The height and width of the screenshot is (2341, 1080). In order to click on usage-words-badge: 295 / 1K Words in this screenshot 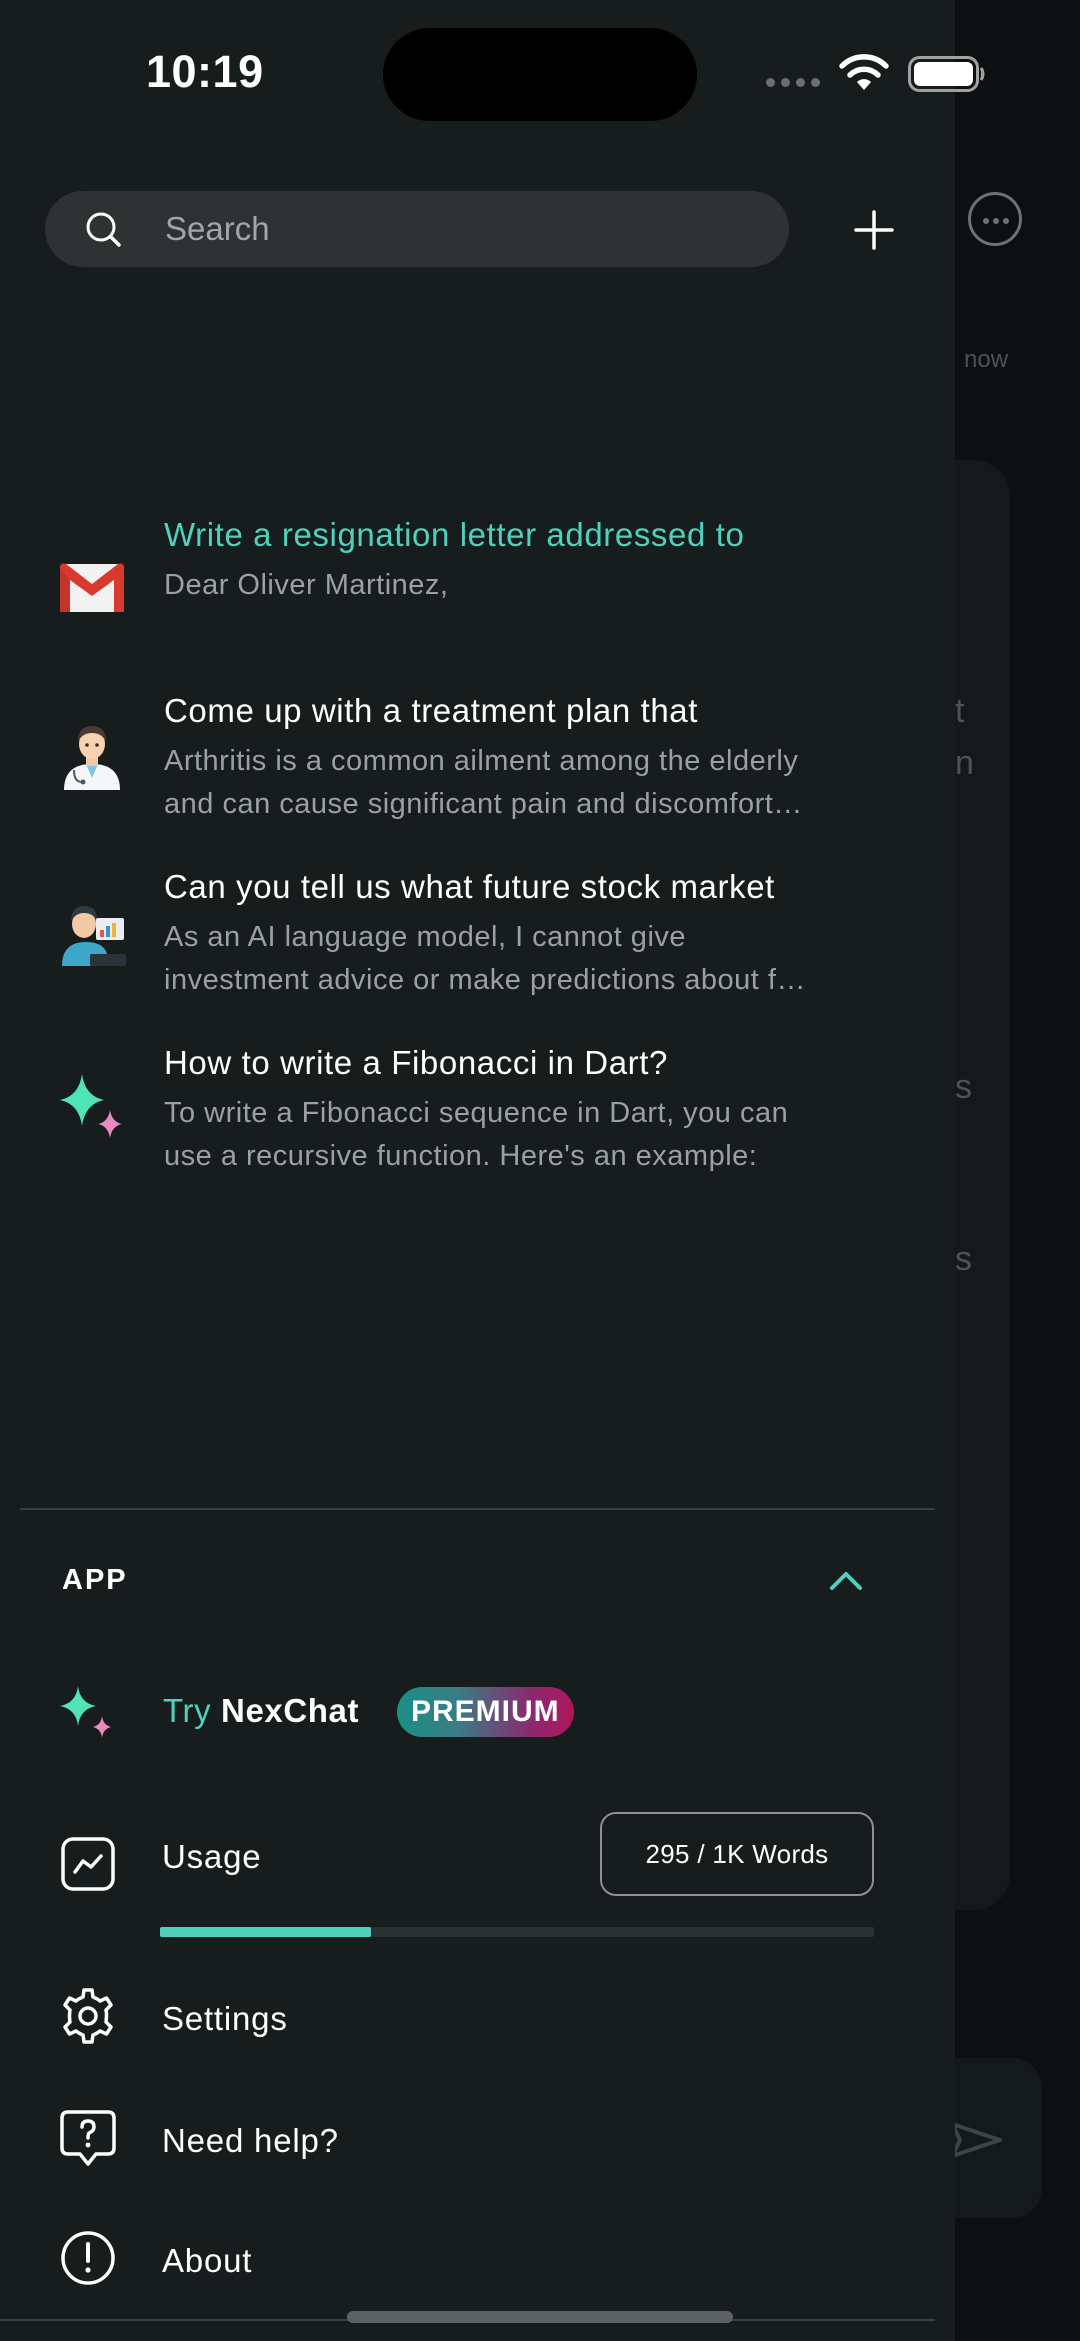, I will do `click(737, 1854)`.